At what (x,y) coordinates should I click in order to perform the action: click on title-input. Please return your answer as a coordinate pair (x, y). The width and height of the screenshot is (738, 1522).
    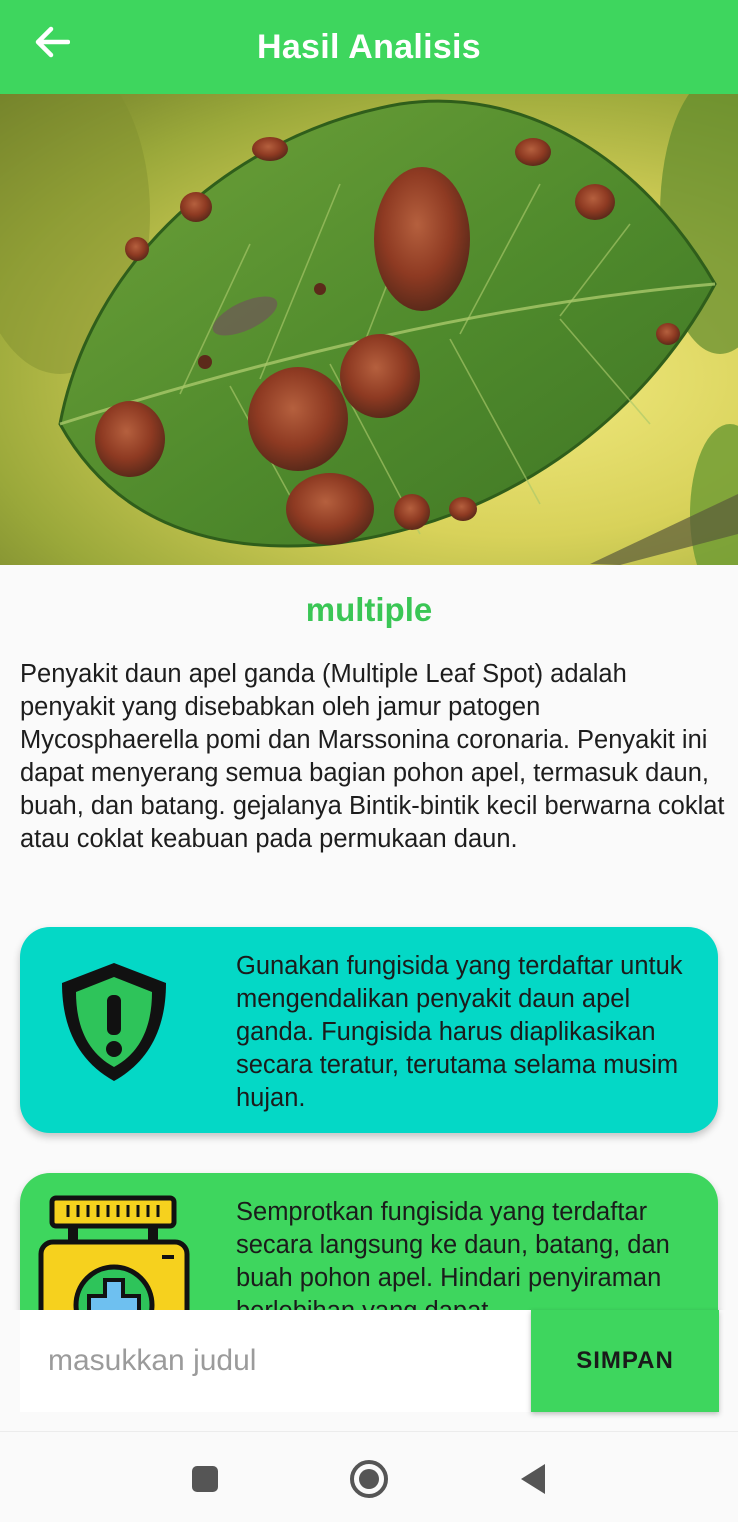
    Looking at the image, I should click on (275, 1361).